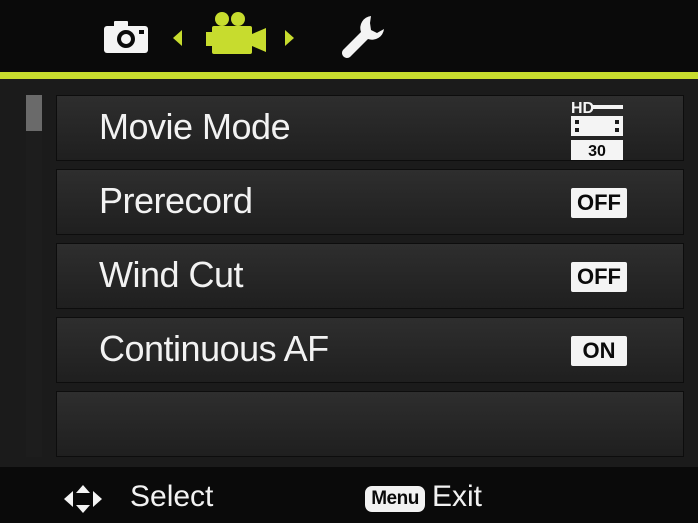  Describe the element at coordinates (195, 126) in the screenshot. I see `menu-item-label: Movie Mode` at that location.